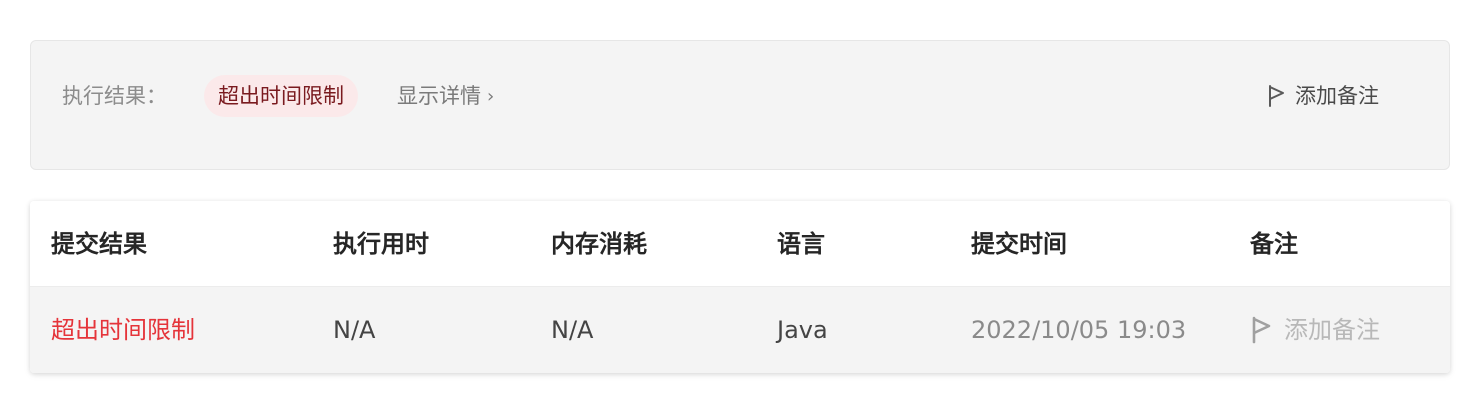 This screenshot has width=1484, height=404. What do you see at coordinates (599, 244) in the screenshot?
I see `header-memory: 内存消耗` at bounding box center [599, 244].